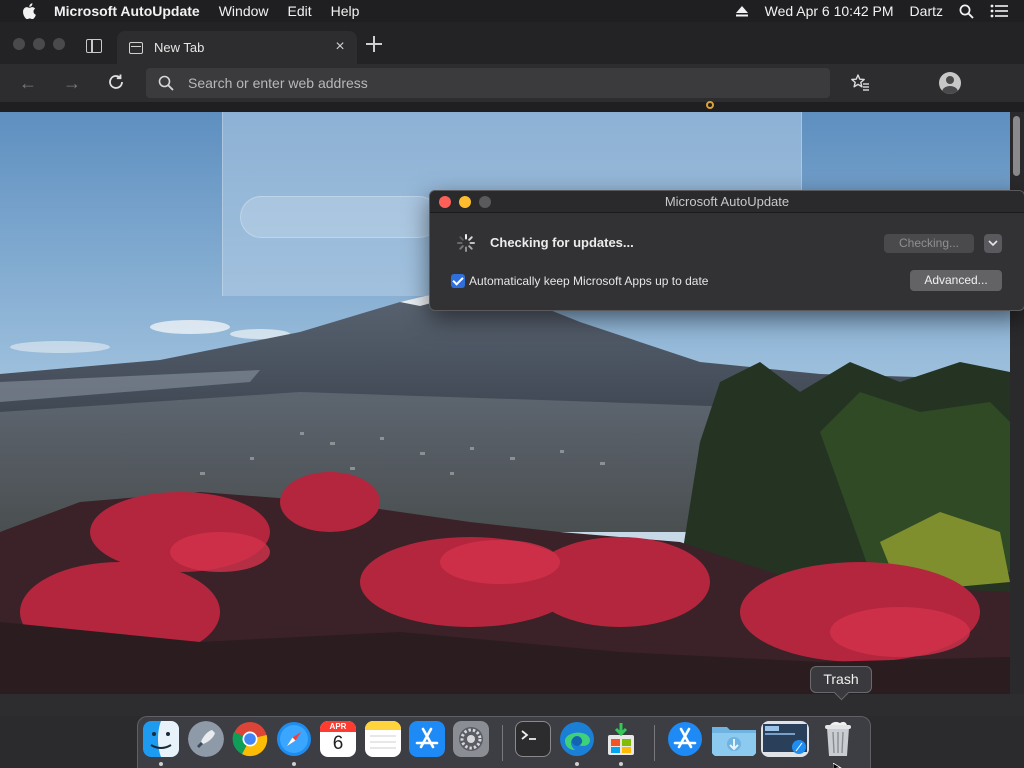 This screenshot has width=1024, height=768. Describe the element at coordinates (72, 83) in the screenshot. I see `forward-arrow-icon: →` at that location.